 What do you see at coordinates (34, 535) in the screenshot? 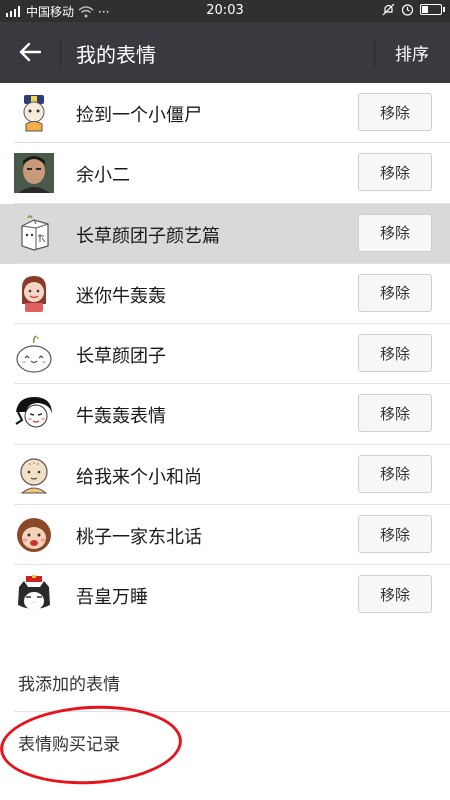
I see `monkey-face-icon` at bounding box center [34, 535].